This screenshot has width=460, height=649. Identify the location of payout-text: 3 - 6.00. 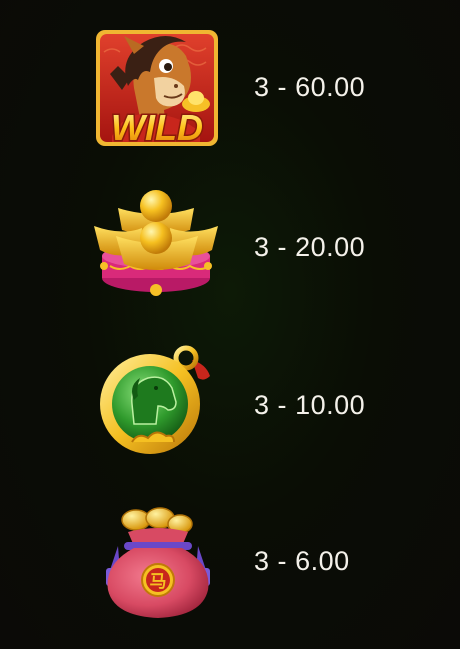
(302, 561).